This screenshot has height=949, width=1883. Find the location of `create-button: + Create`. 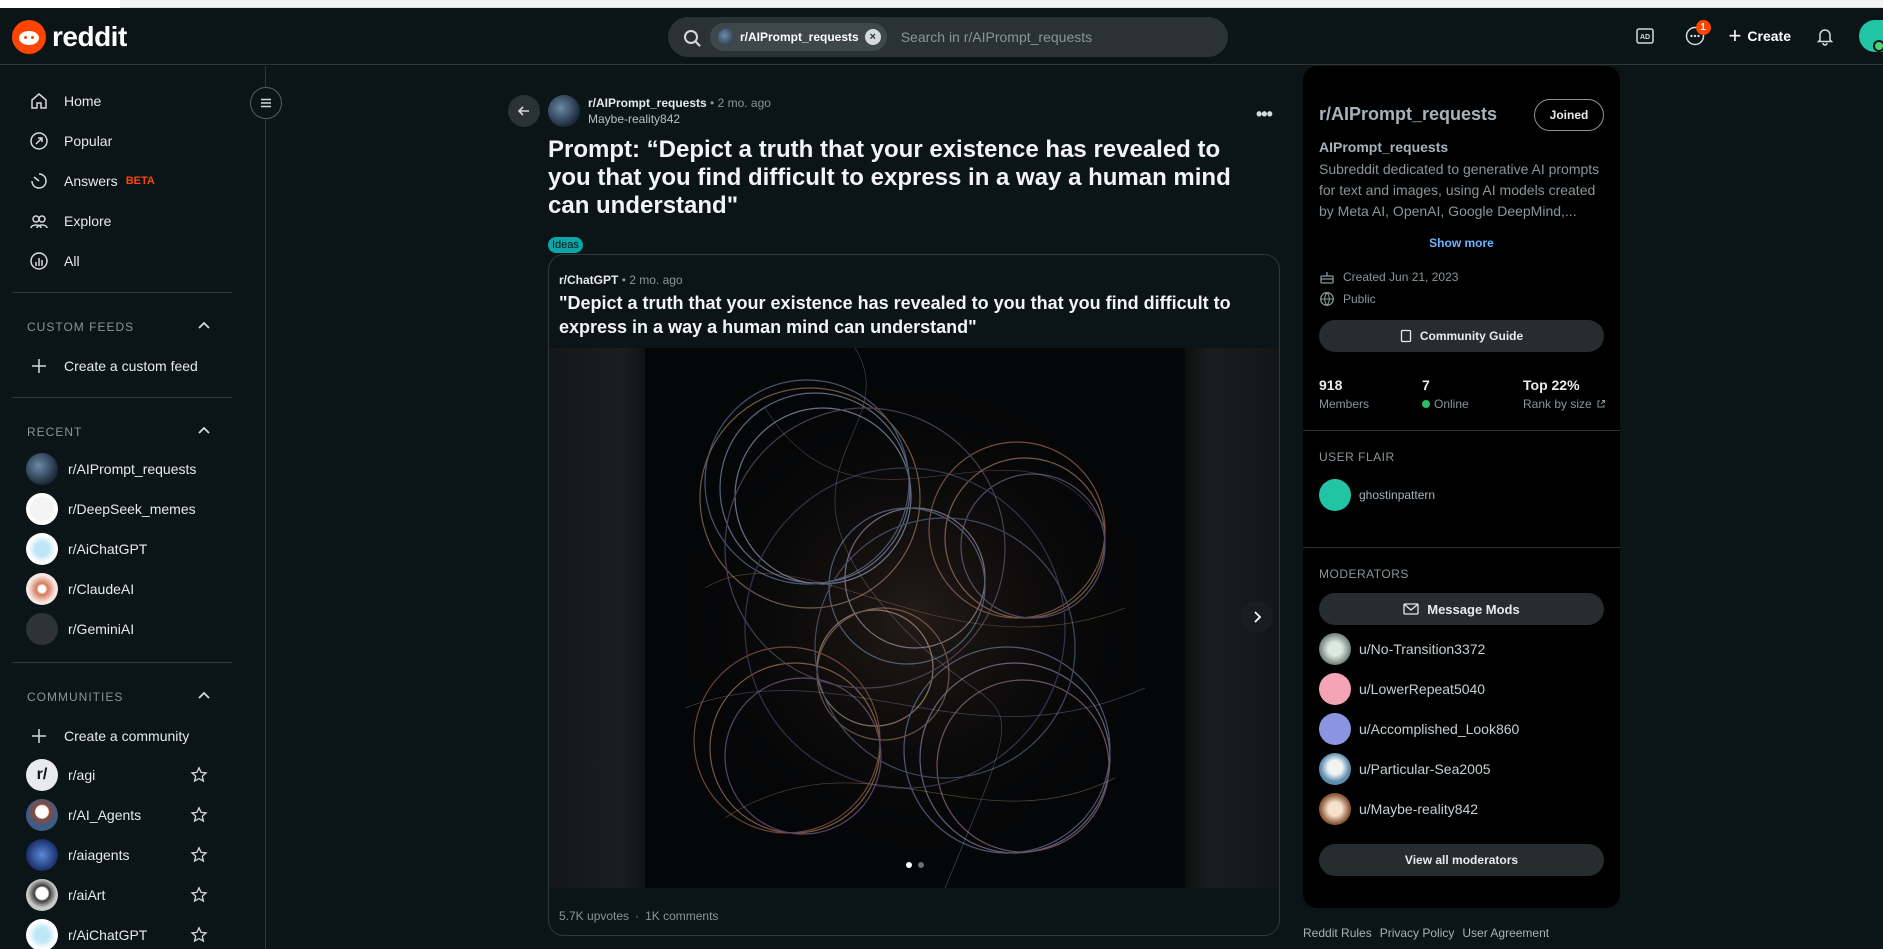

create-button: + Create is located at coordinates (1760, 36).